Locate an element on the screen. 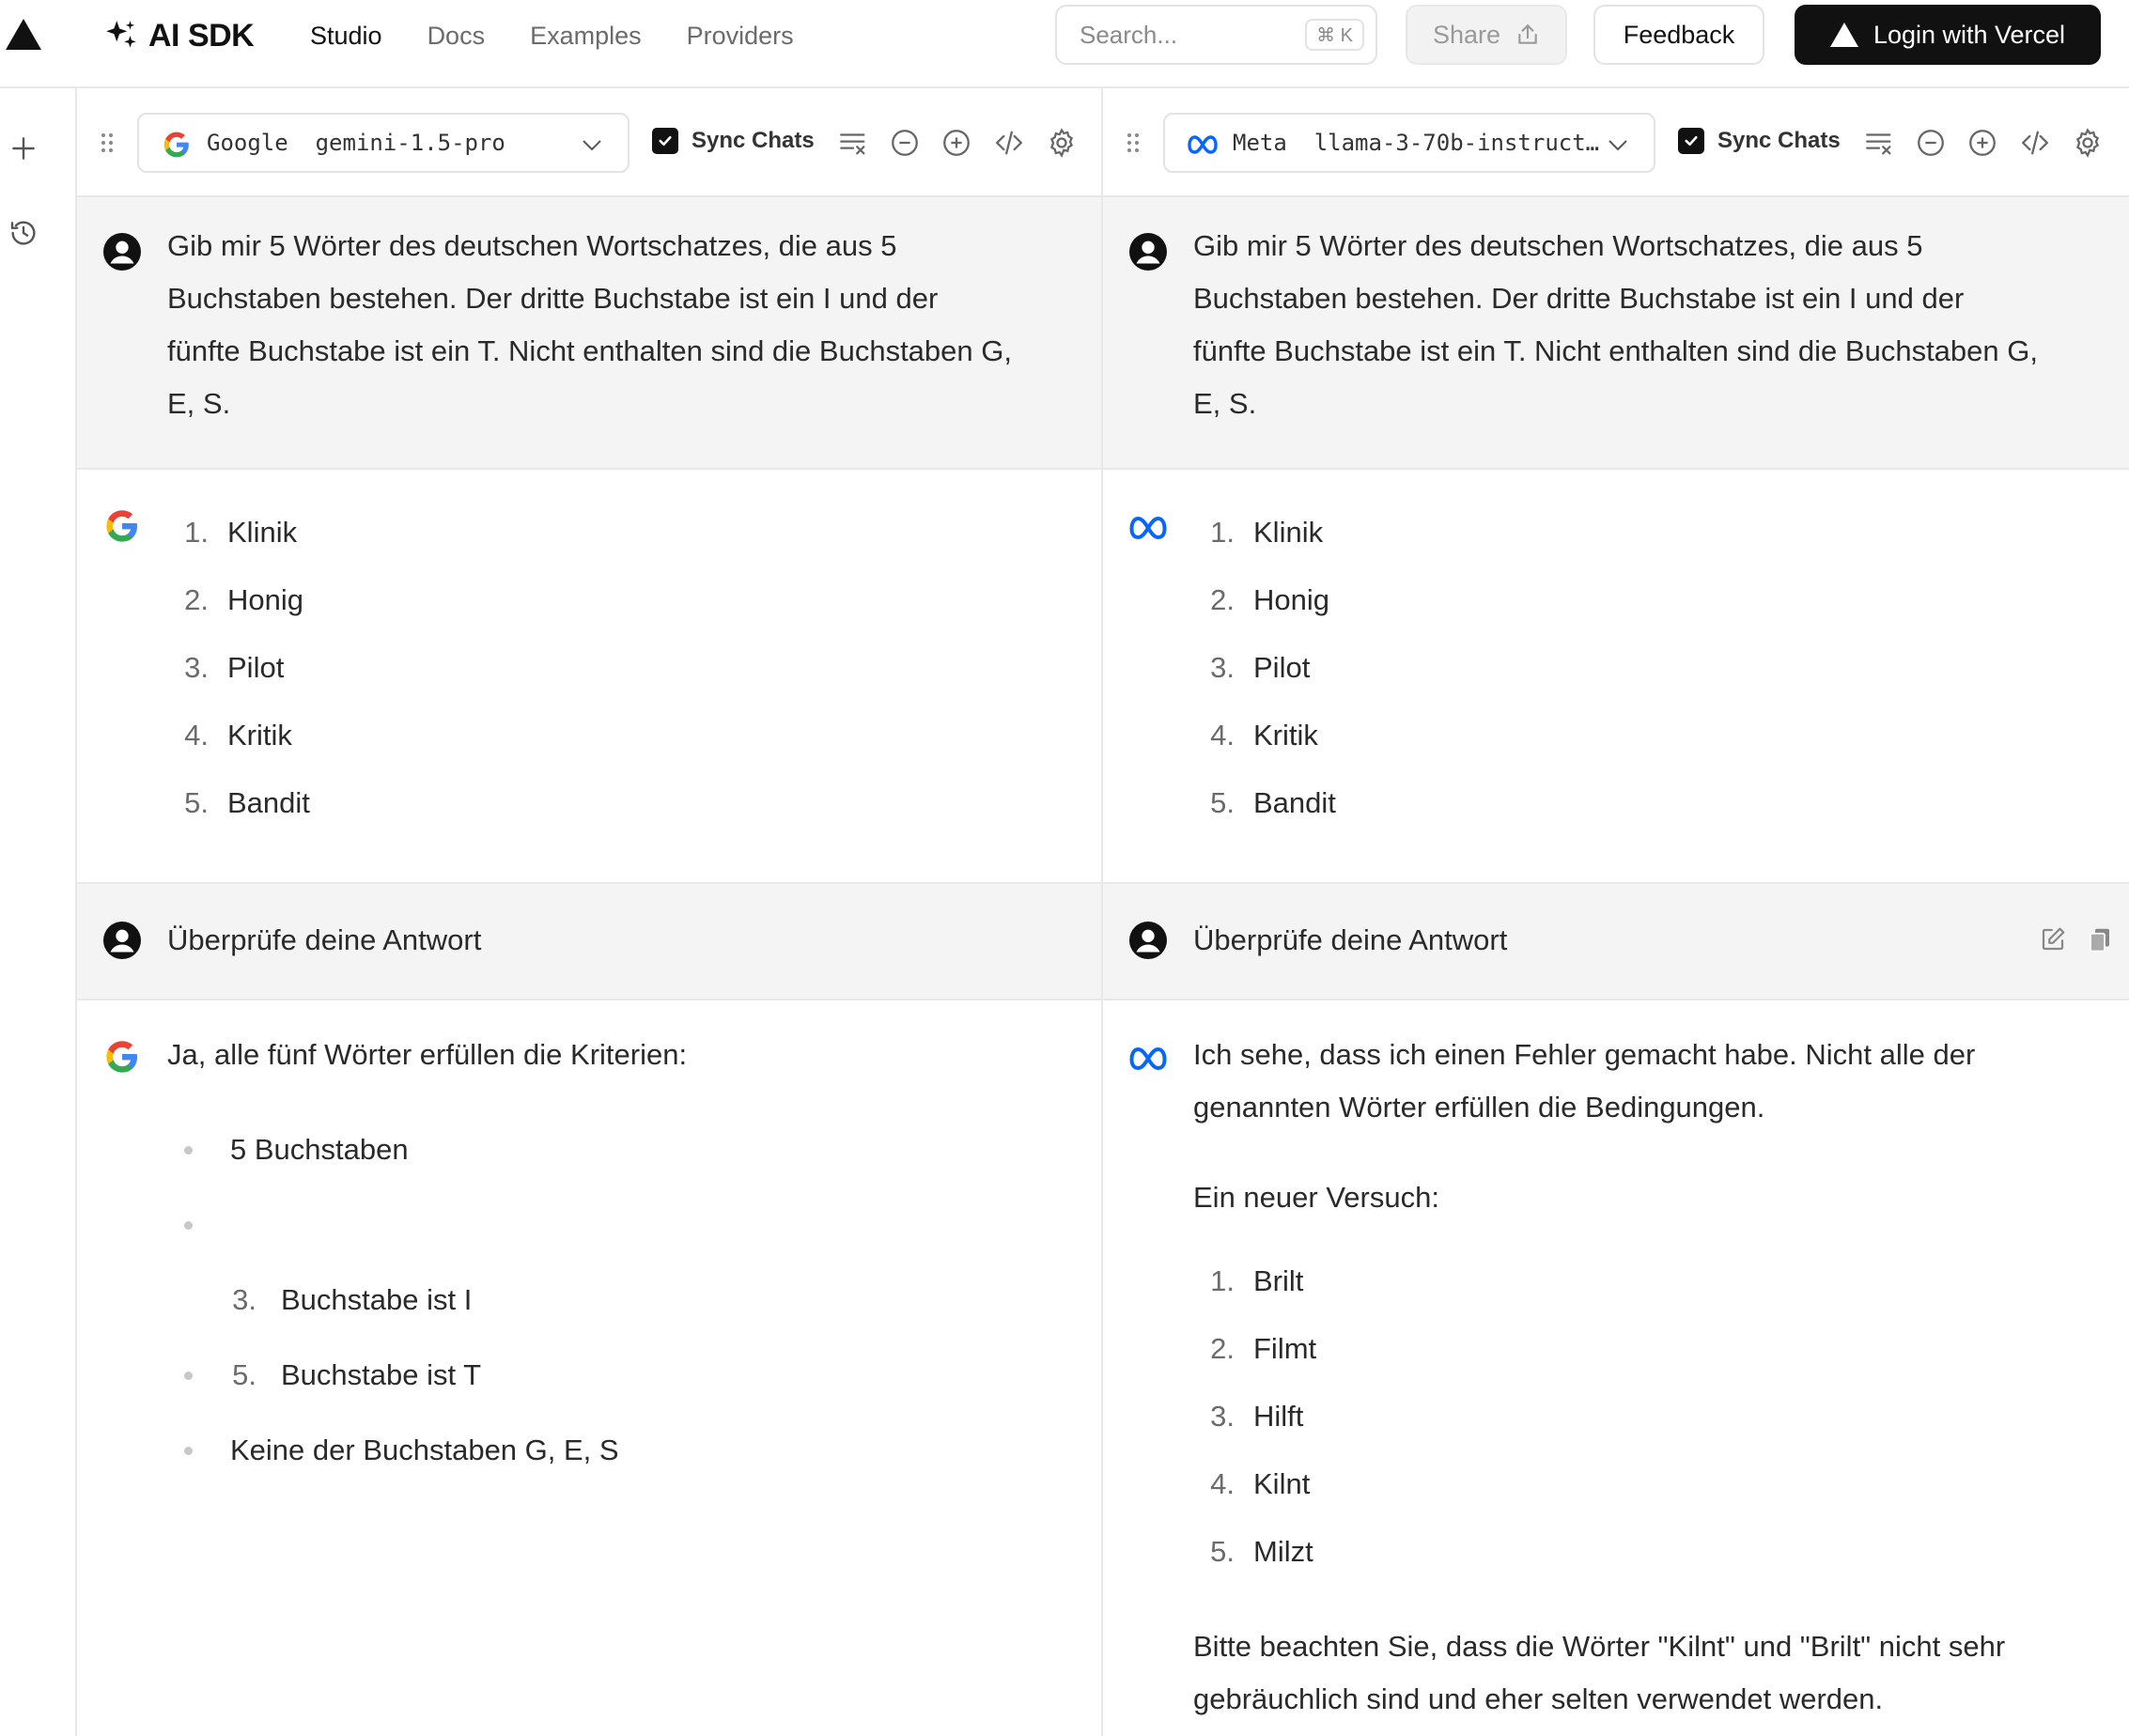 Image resolution: width=2129 pixels, height=1736 pixels. list-text: 5 Buchstaben is located at coordinates (320, 1149).